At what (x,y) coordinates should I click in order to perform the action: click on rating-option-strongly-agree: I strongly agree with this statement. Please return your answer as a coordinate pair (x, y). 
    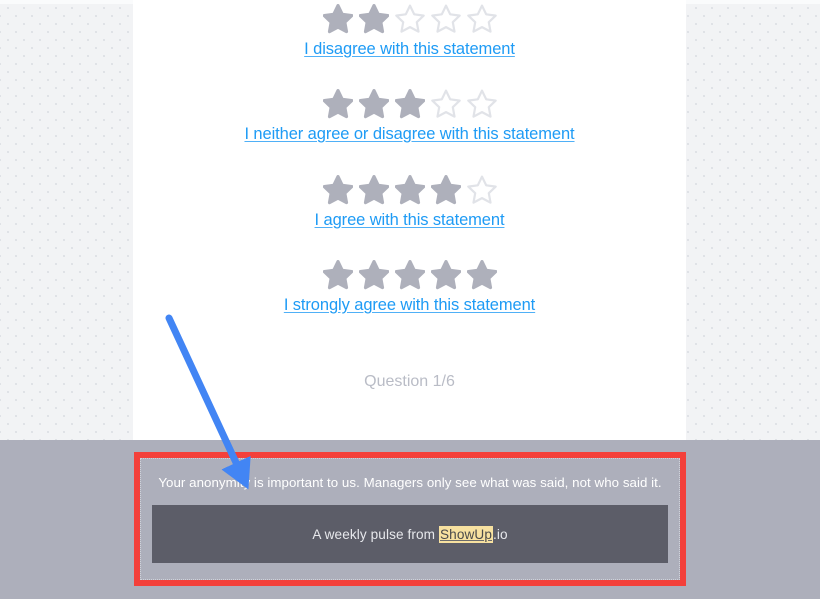
    Looking at the image, I should click on (409, 286).